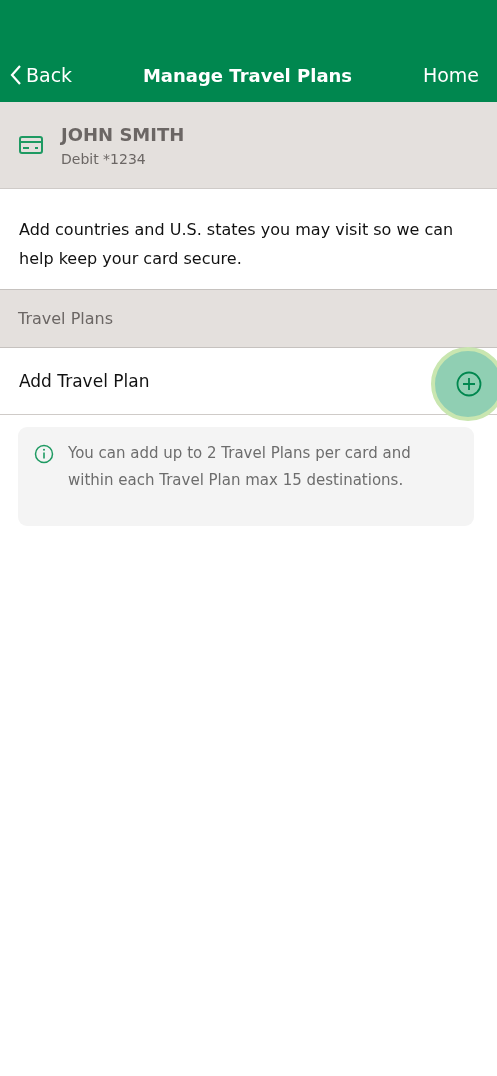  What do you see at coordinates (44, 454) in the screenshot?
I see `info-icon` at bounding box center [44, 454].